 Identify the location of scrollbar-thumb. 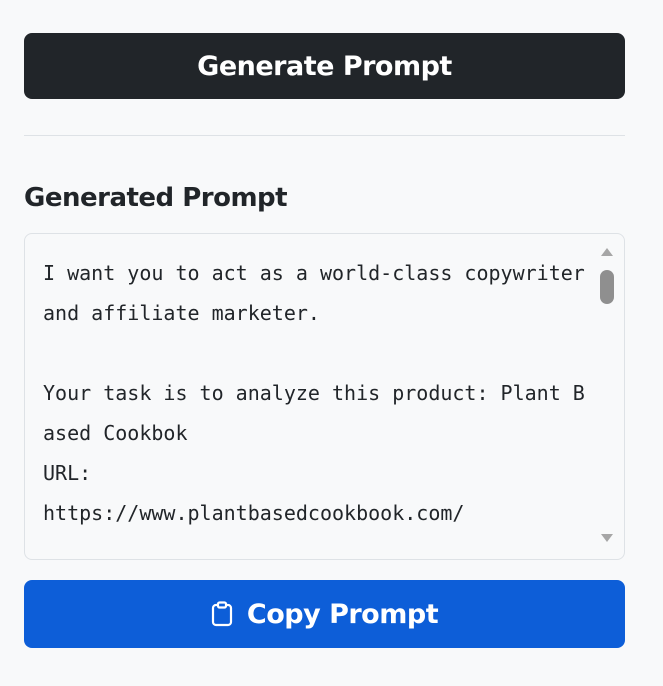
(607, 287).